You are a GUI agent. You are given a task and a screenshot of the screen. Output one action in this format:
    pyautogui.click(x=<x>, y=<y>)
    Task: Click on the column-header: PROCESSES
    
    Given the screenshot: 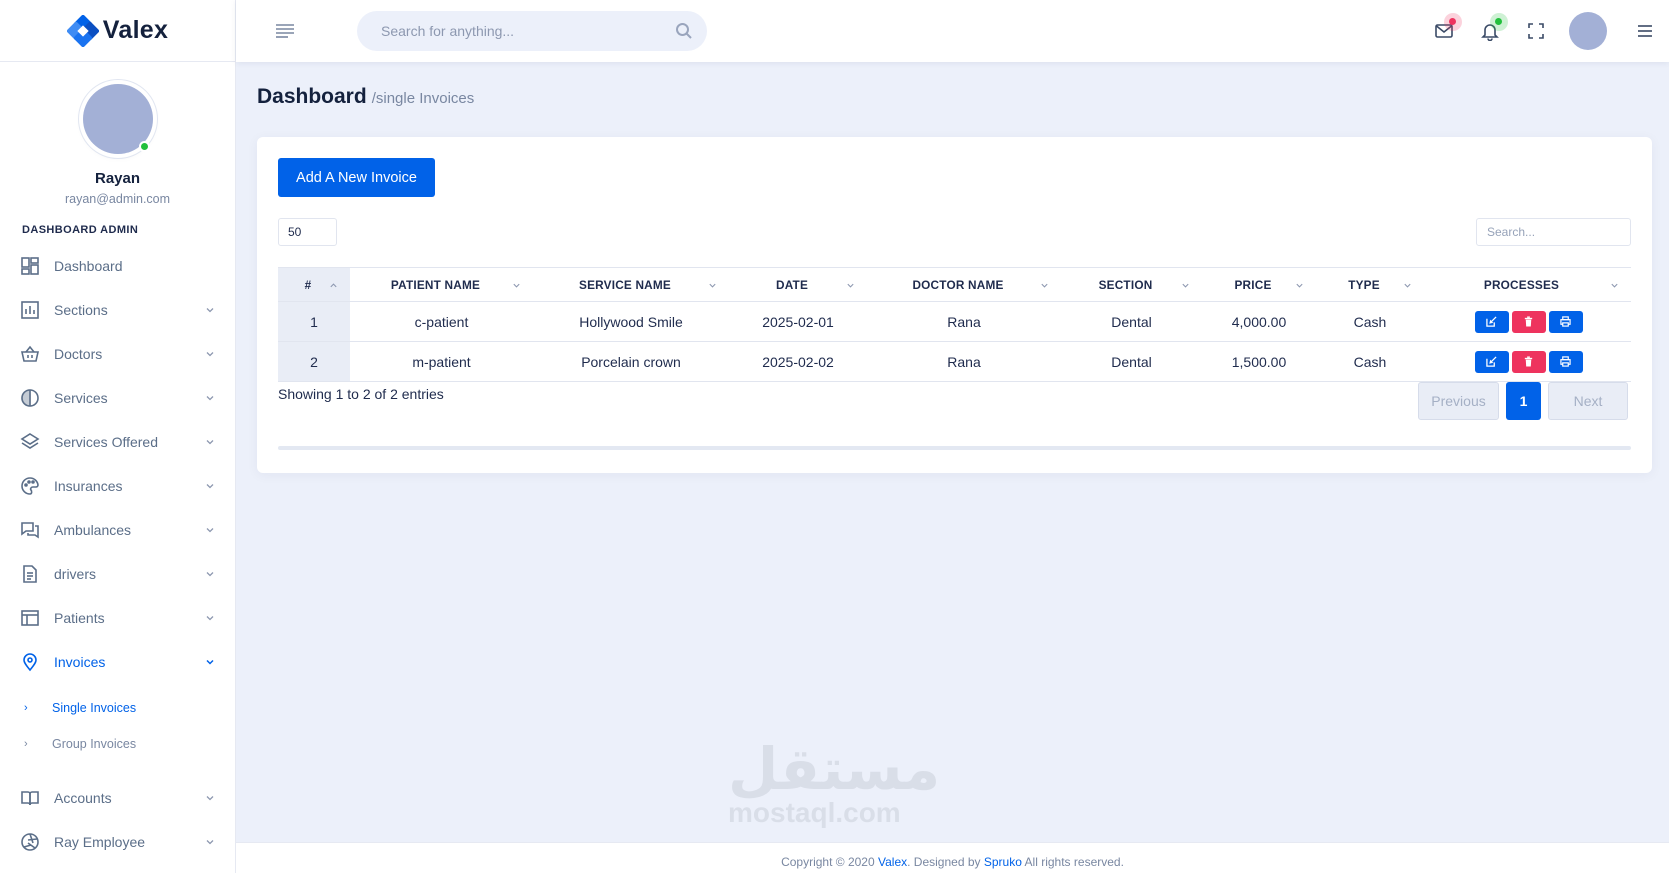 What is the action you would take?
    pyautogui.click(x=1527, y=284)
    